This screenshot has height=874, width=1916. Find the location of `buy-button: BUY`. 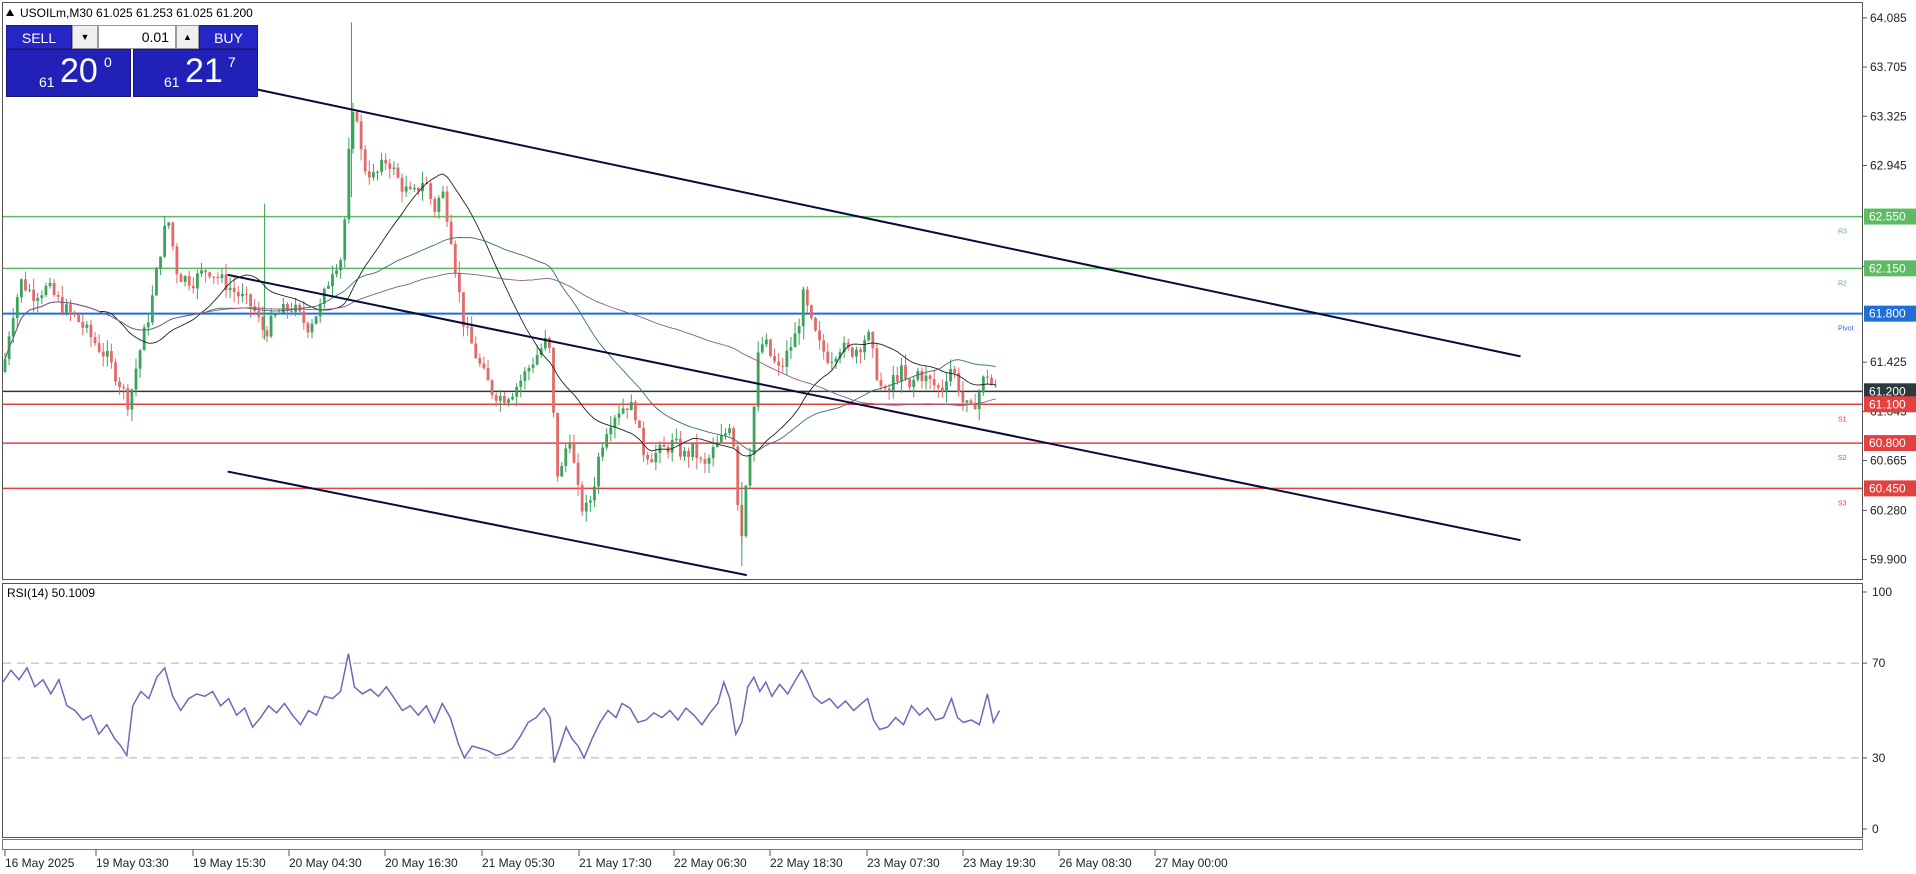

buy-button: BUY is located at coordinates (228, 37).